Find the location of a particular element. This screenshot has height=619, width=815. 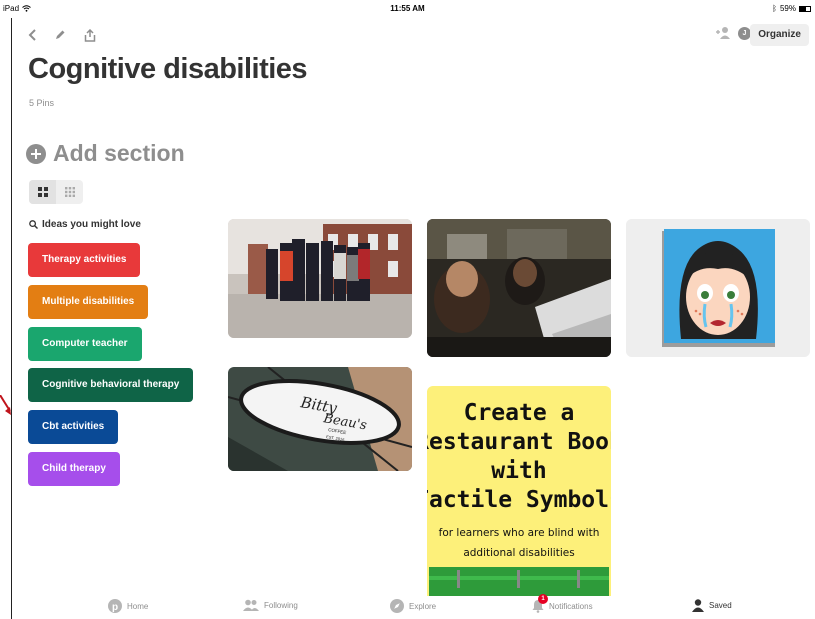

idea-cbt-activities: Cbt activities is located at coordinates (73, 427).